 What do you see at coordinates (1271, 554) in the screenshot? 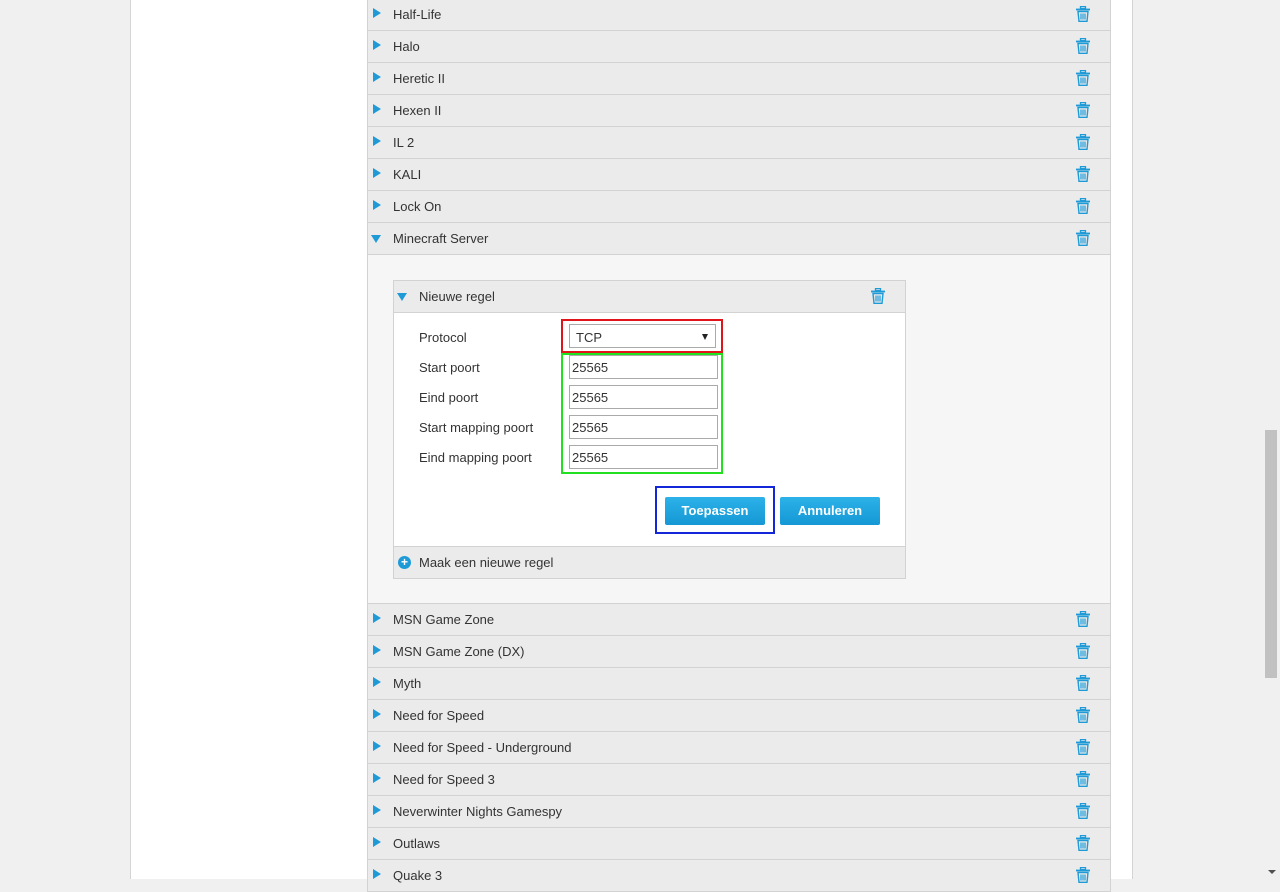
I see `scrollbar-thumb` at bounding box center [1271, 554].